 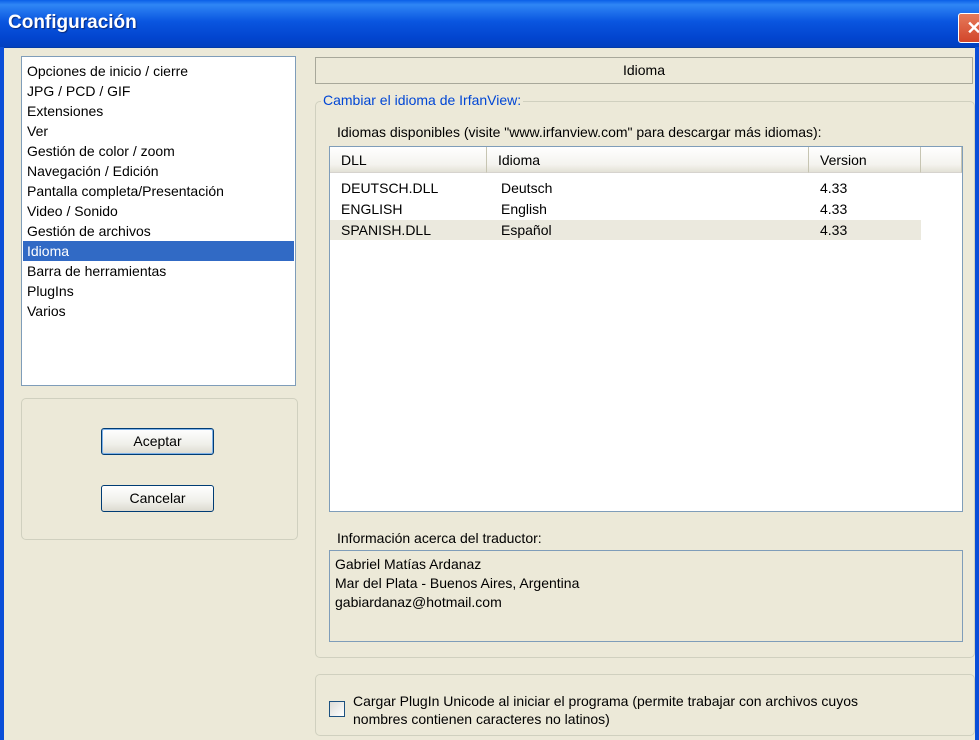 I want to click on list-header: DLL Idioma Version, so click(x=646, y=160).